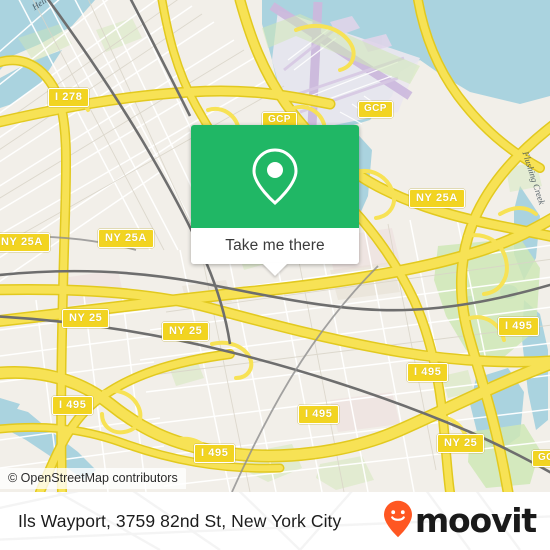  I want to click on card-header, so click(275, 176).